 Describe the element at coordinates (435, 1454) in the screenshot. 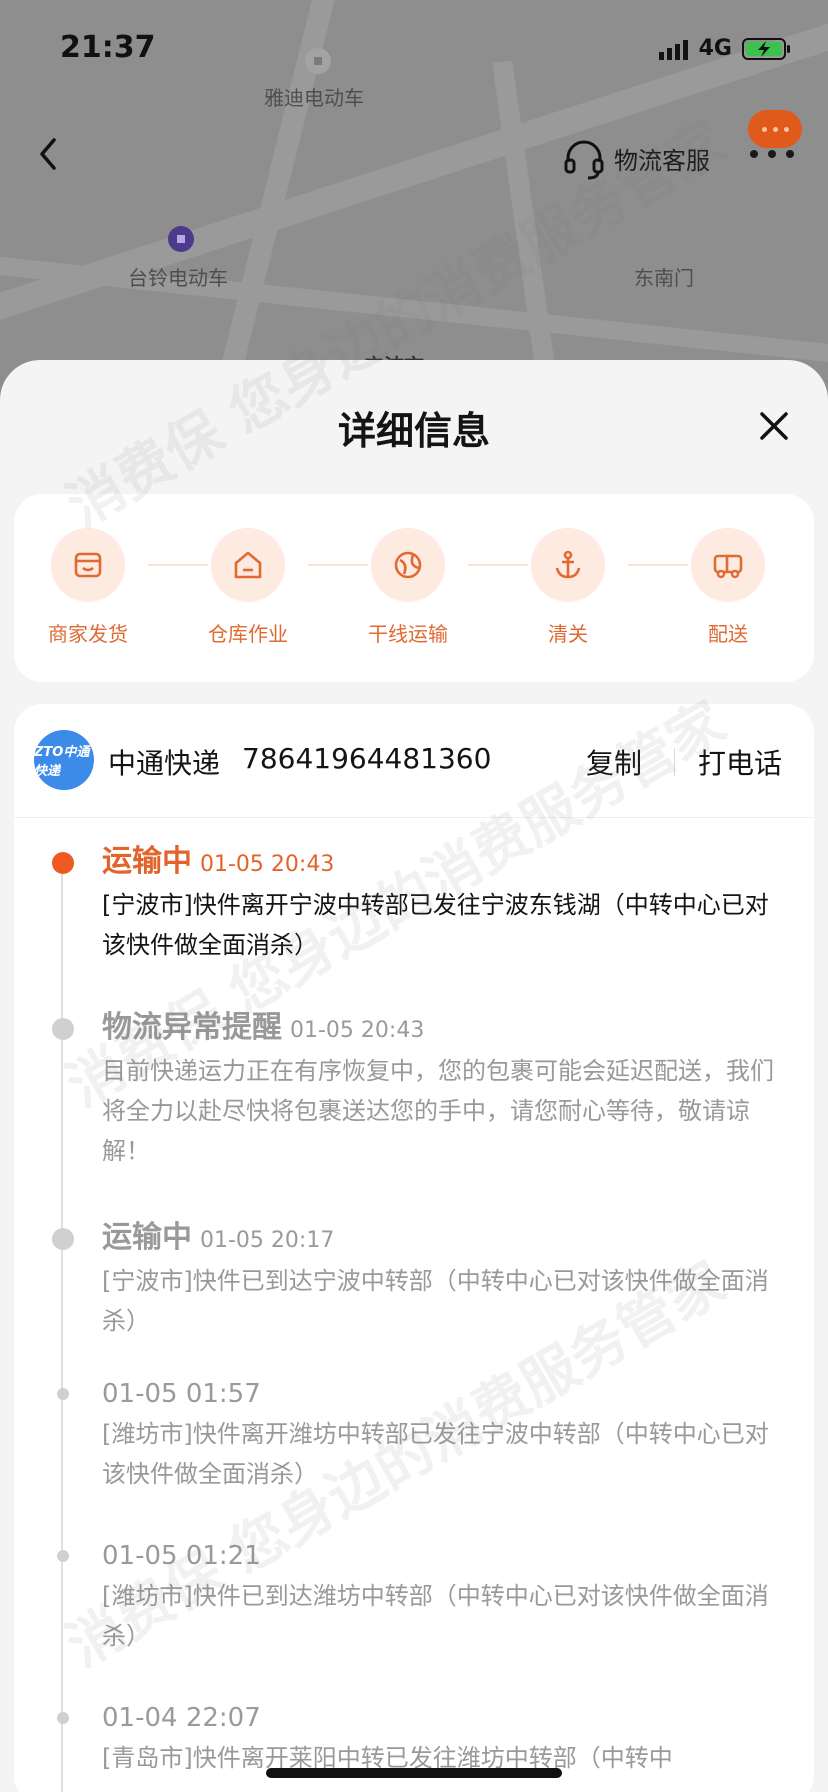

I see `event-description: [潍坊市]快件离开潍坊中转部已发往宁波中转部（中转中心已对该快件做全面消杀）` at that location.